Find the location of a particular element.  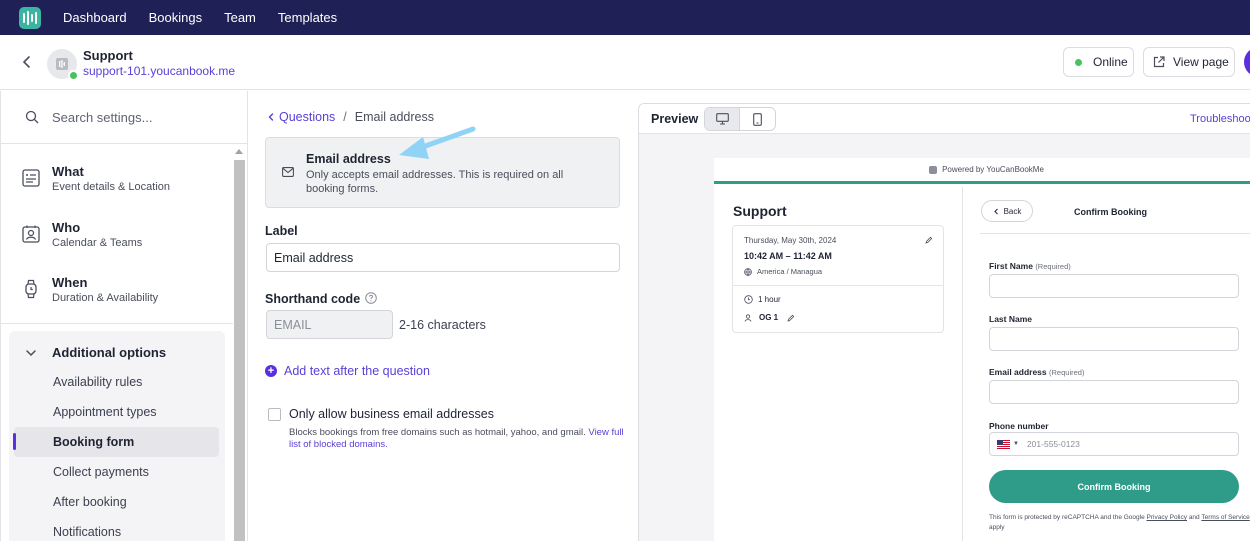

account-name: Support is located at coordinates (108, 55).